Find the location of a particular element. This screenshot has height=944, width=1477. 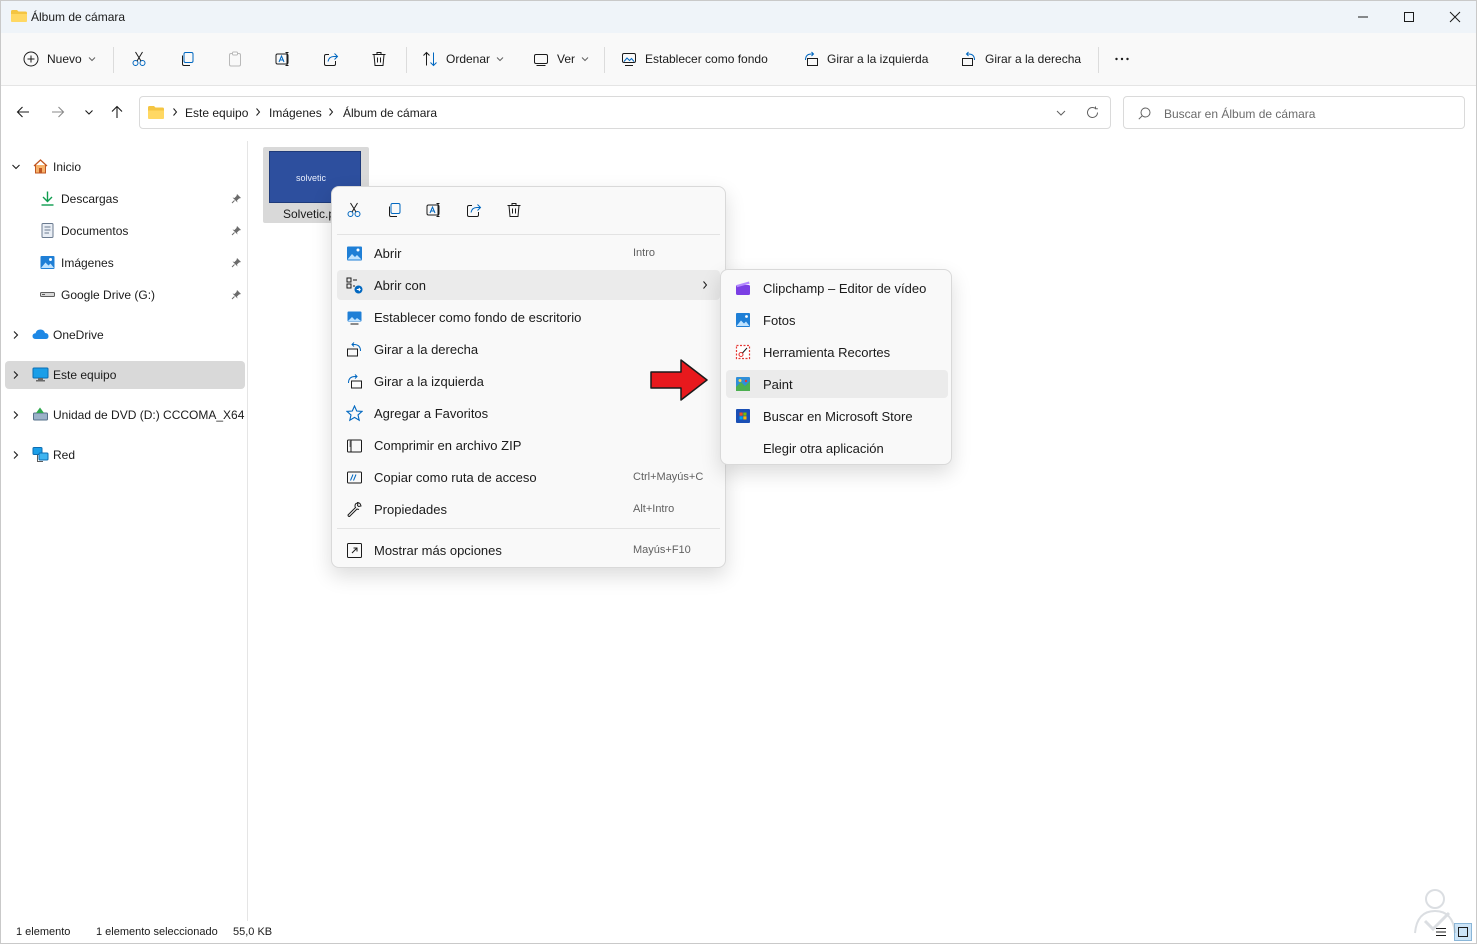

rotate-right-icon is located at coordinates (354, 349).